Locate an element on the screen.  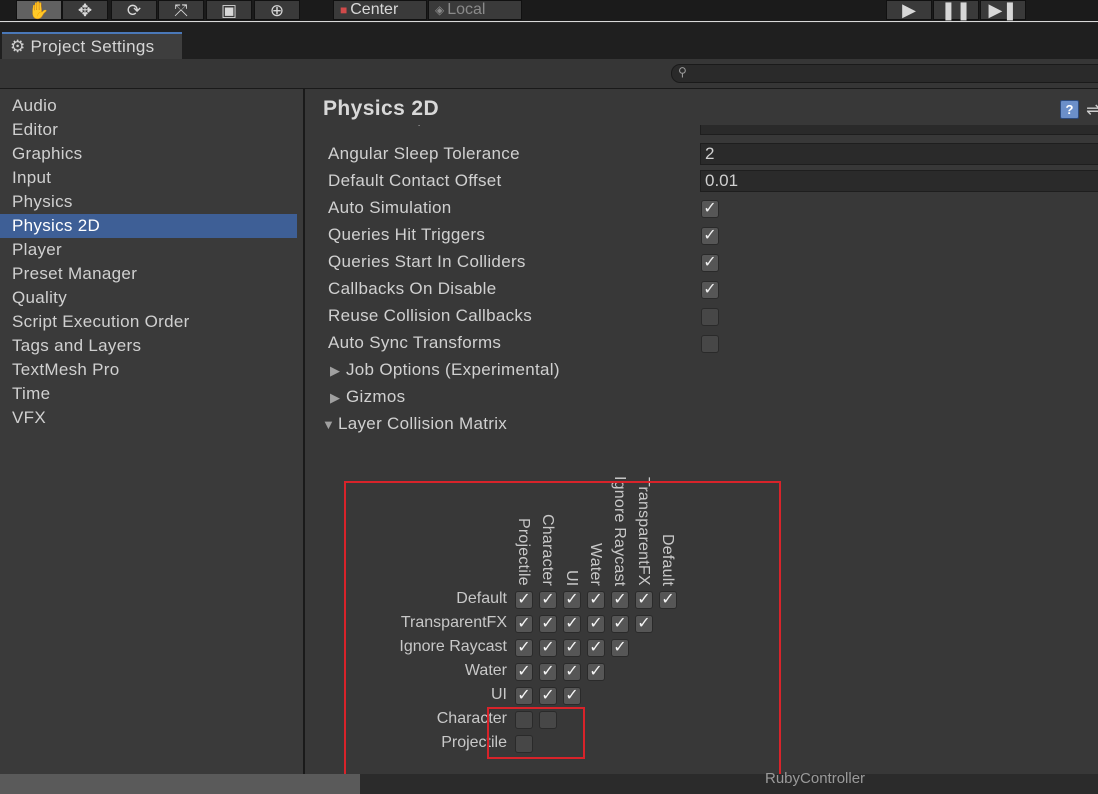
sidebar-item-tags-and-layers: Tags and Layers is located at coordinates (148, 346).